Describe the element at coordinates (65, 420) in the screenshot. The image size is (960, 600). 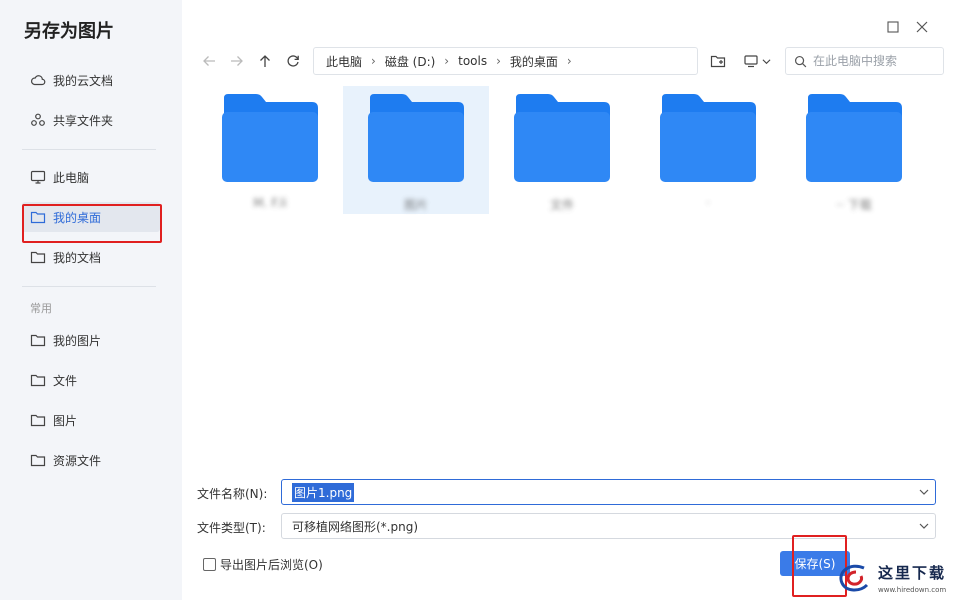
I see `sidebar-item-label: 图片` at that location.